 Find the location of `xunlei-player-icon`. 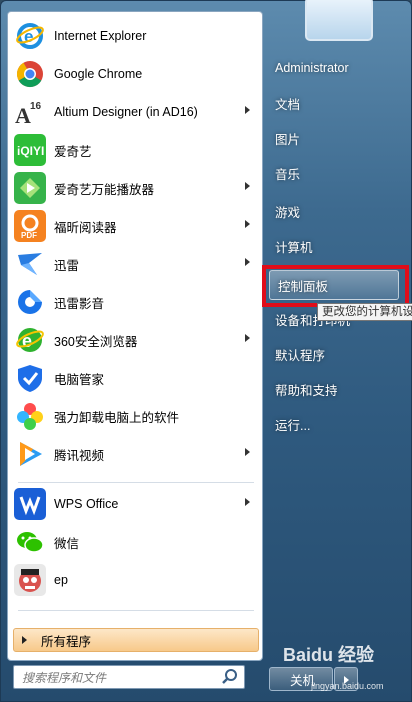

xunlei-player-icon is located at coordinates (30, 302).